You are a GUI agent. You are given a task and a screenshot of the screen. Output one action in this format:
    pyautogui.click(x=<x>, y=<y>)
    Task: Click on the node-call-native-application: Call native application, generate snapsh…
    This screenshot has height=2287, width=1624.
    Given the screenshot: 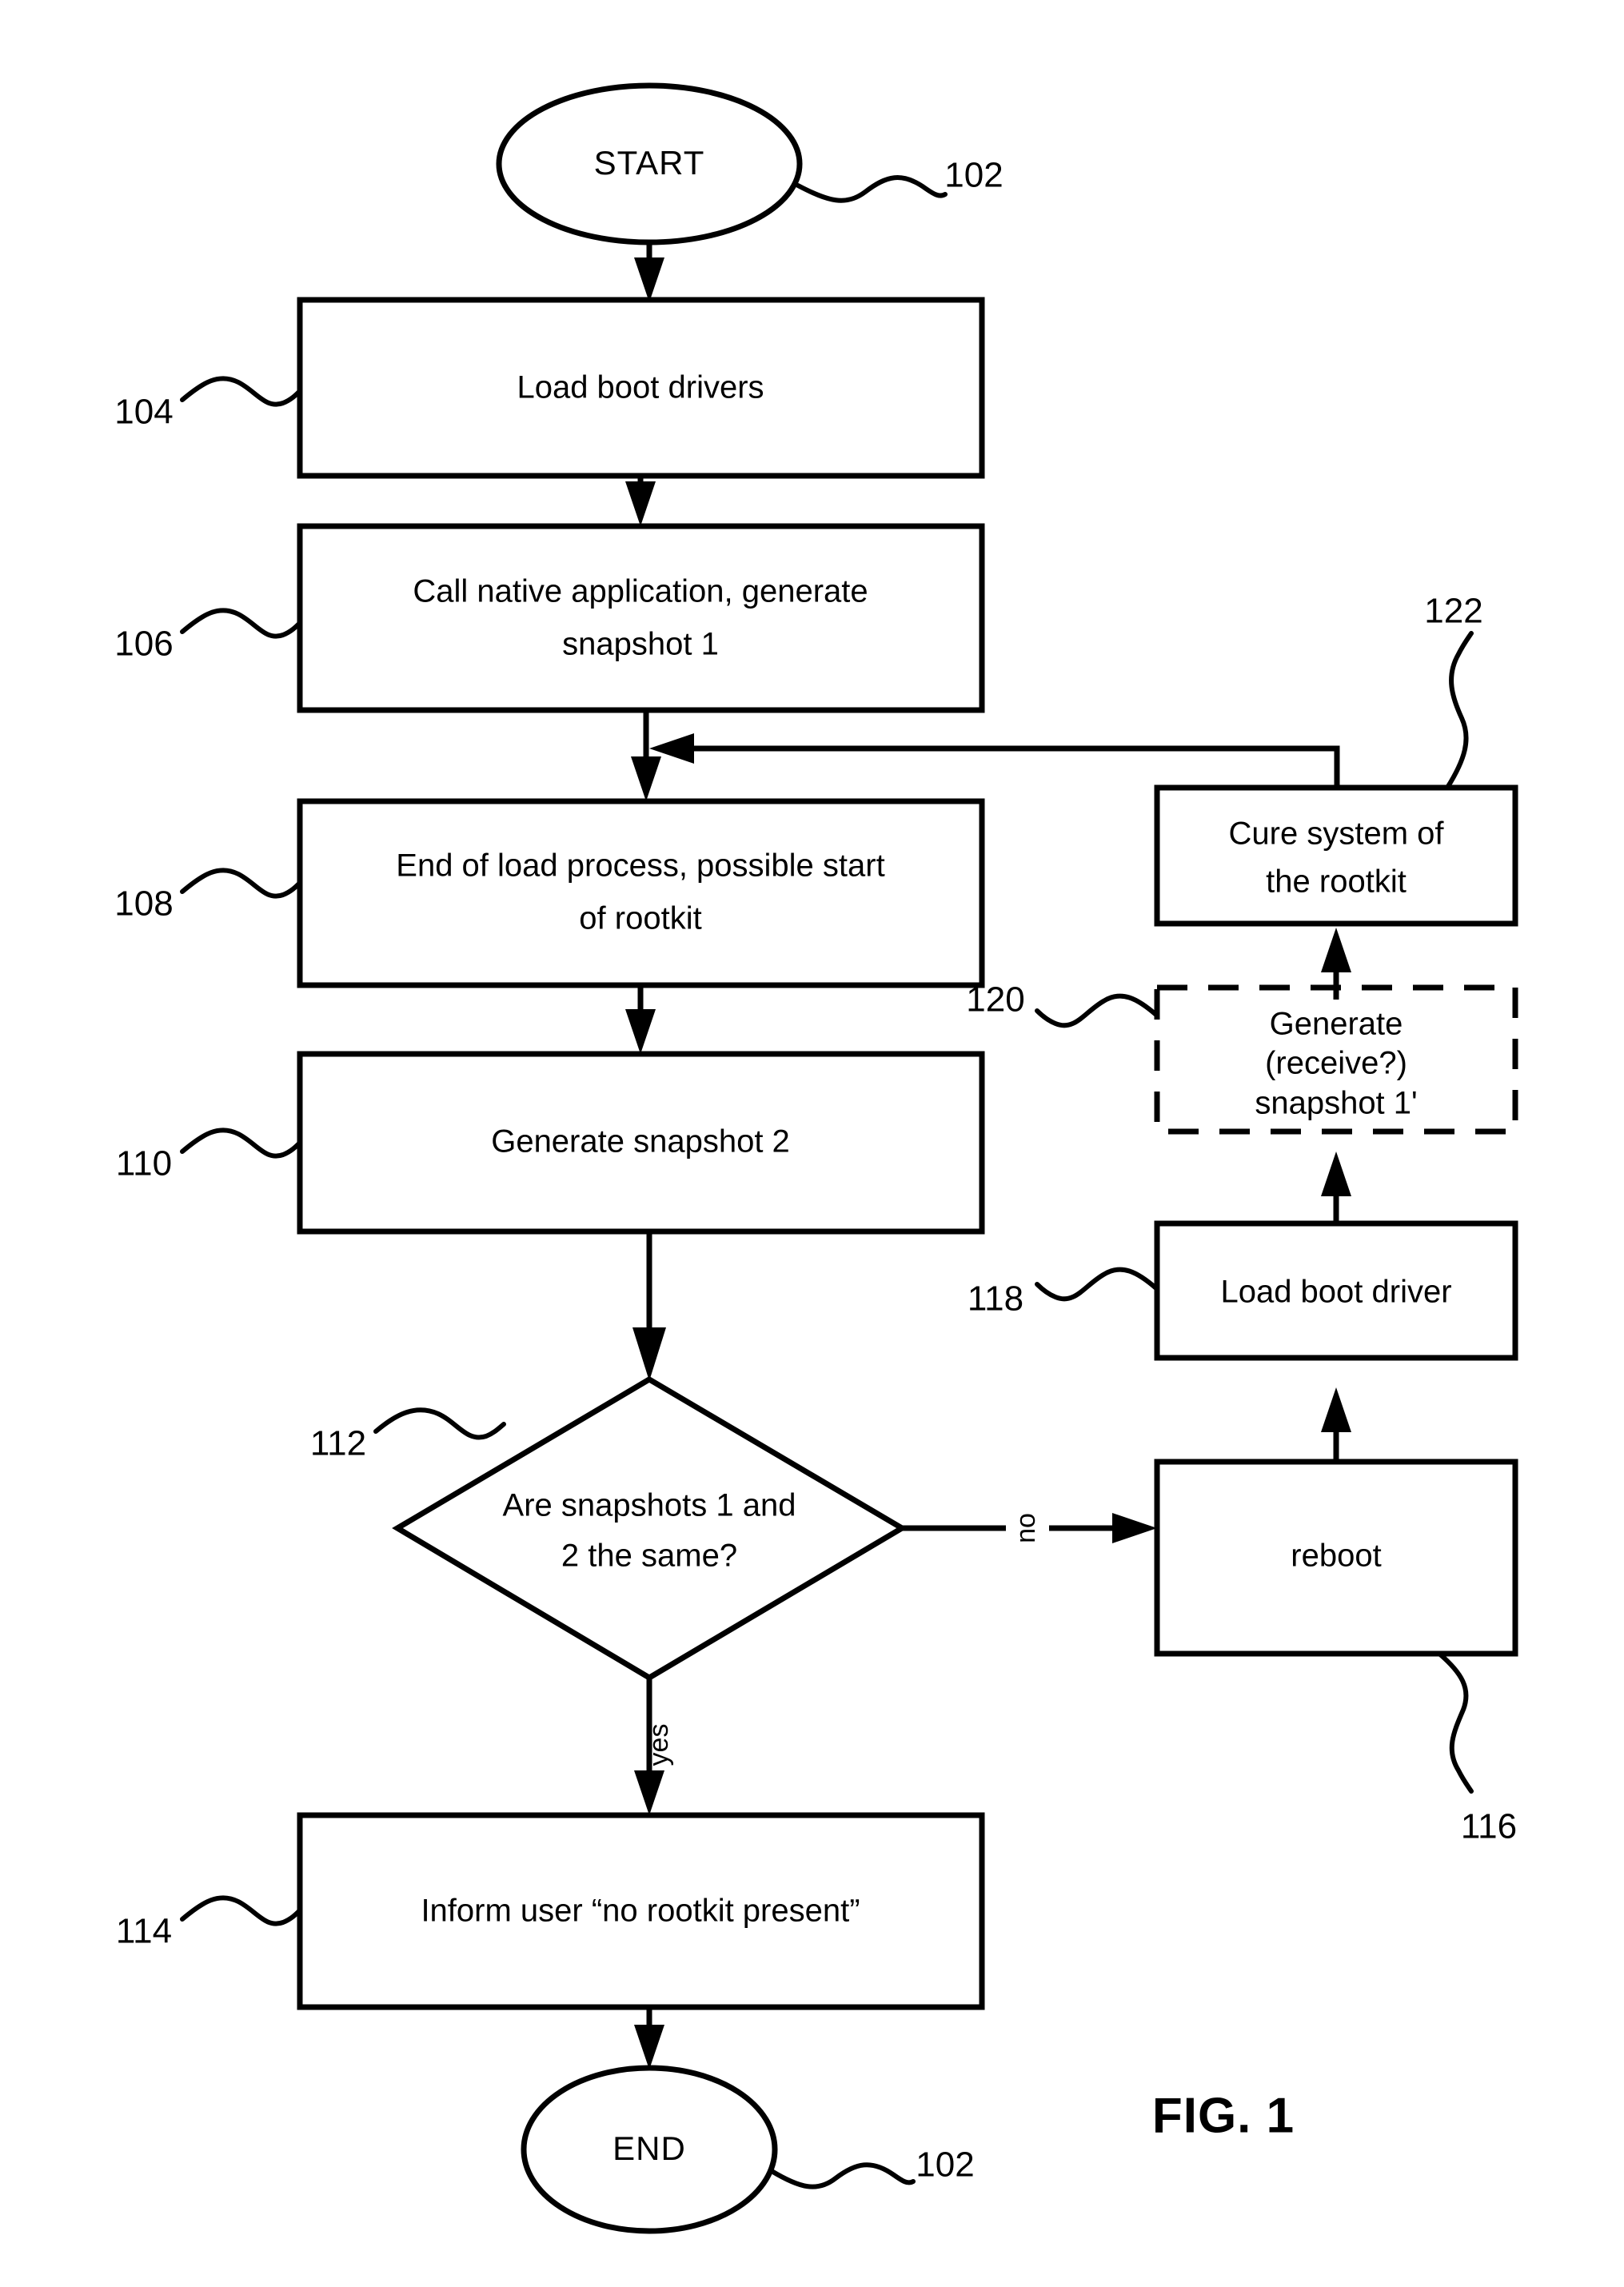 What is the action you would take?
    pyautogui.click(x=641, y=618)
    